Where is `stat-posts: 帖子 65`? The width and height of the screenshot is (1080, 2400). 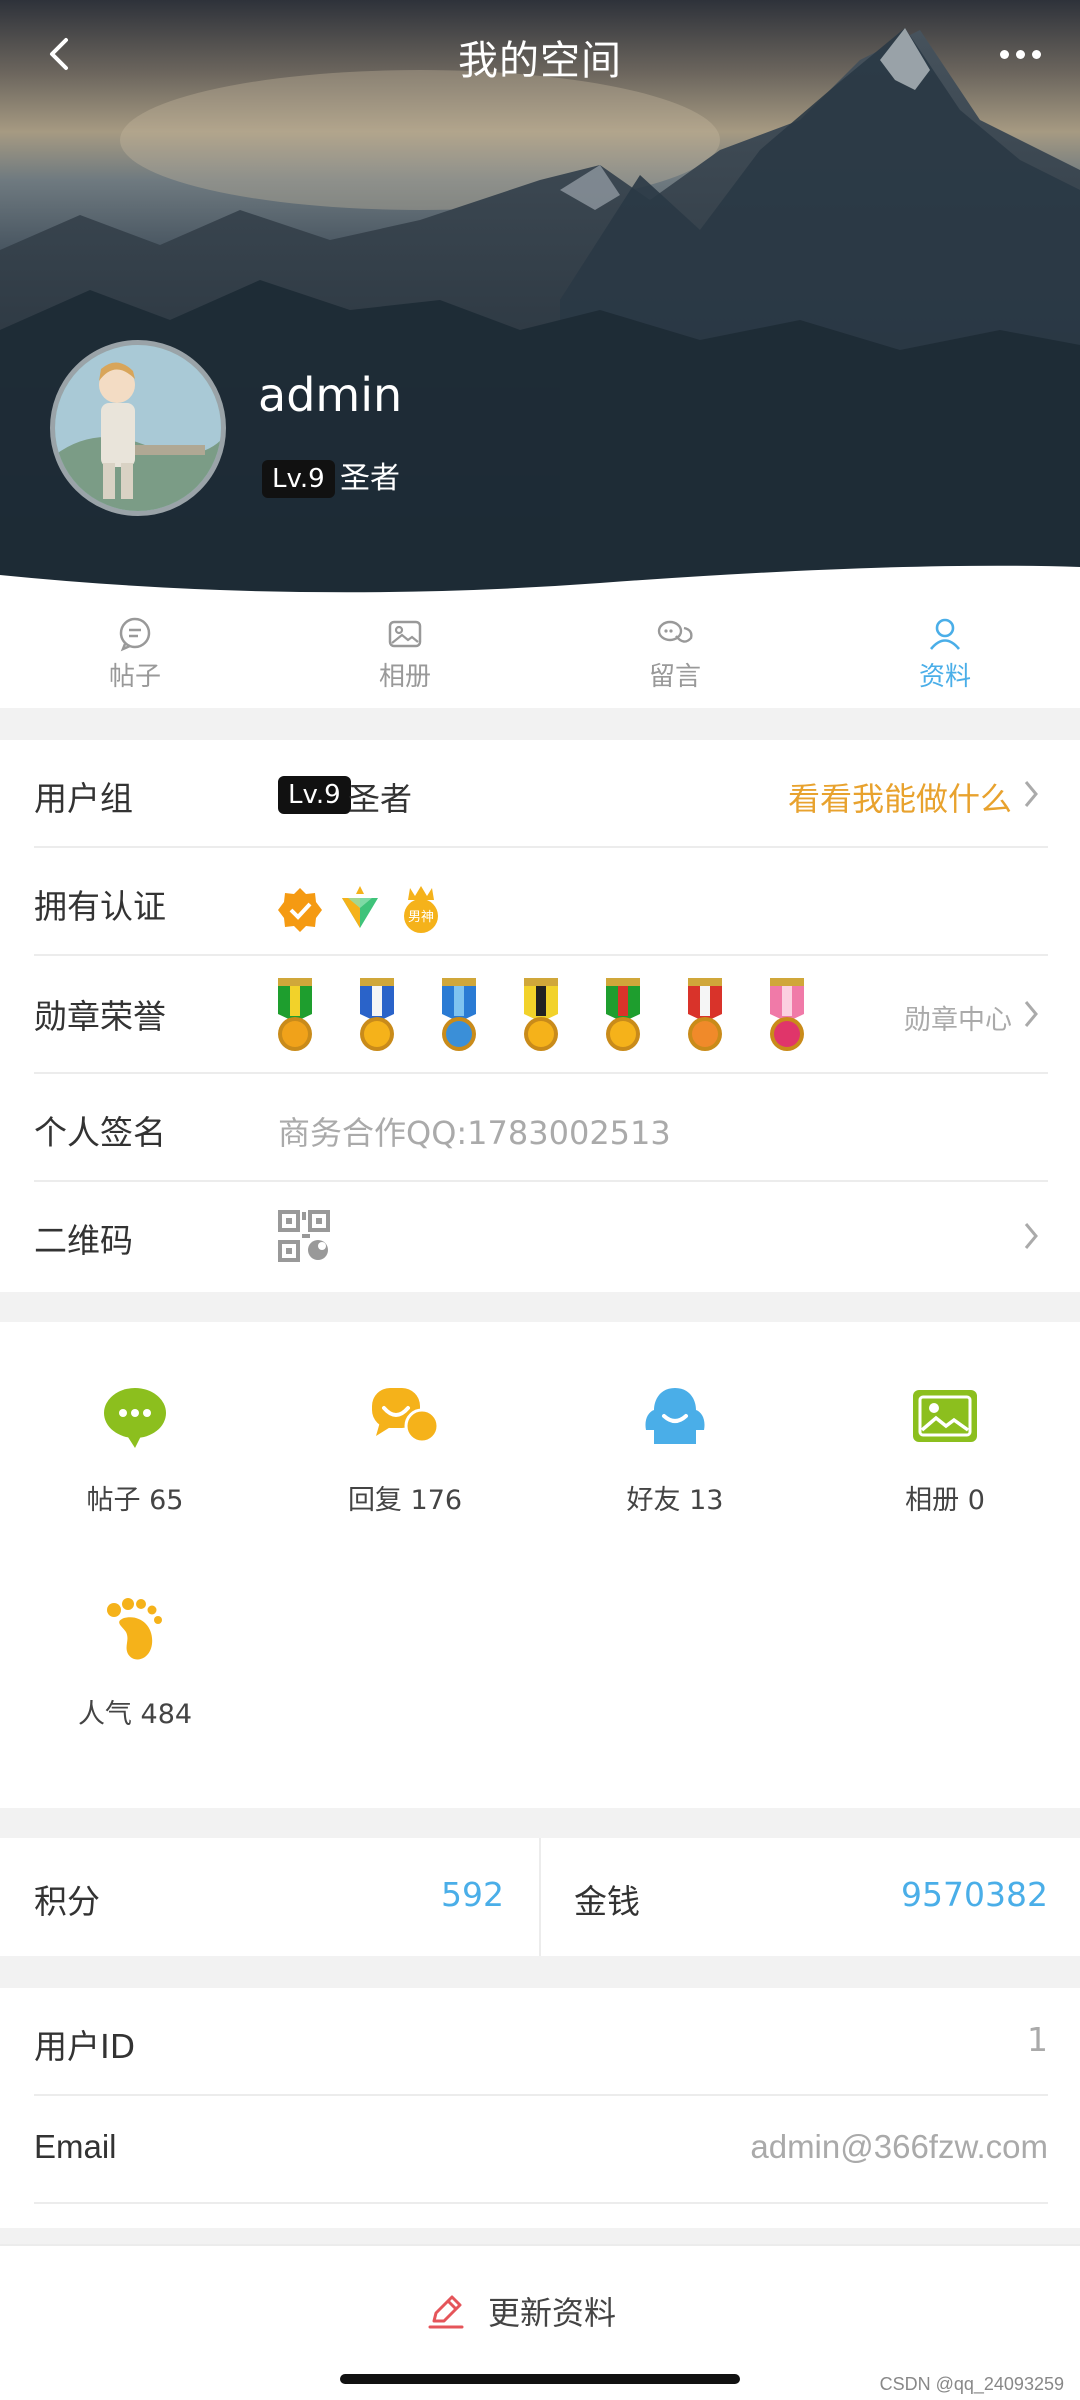
stat-posts: 帖子 65 is located at coordinates (135, 1449).